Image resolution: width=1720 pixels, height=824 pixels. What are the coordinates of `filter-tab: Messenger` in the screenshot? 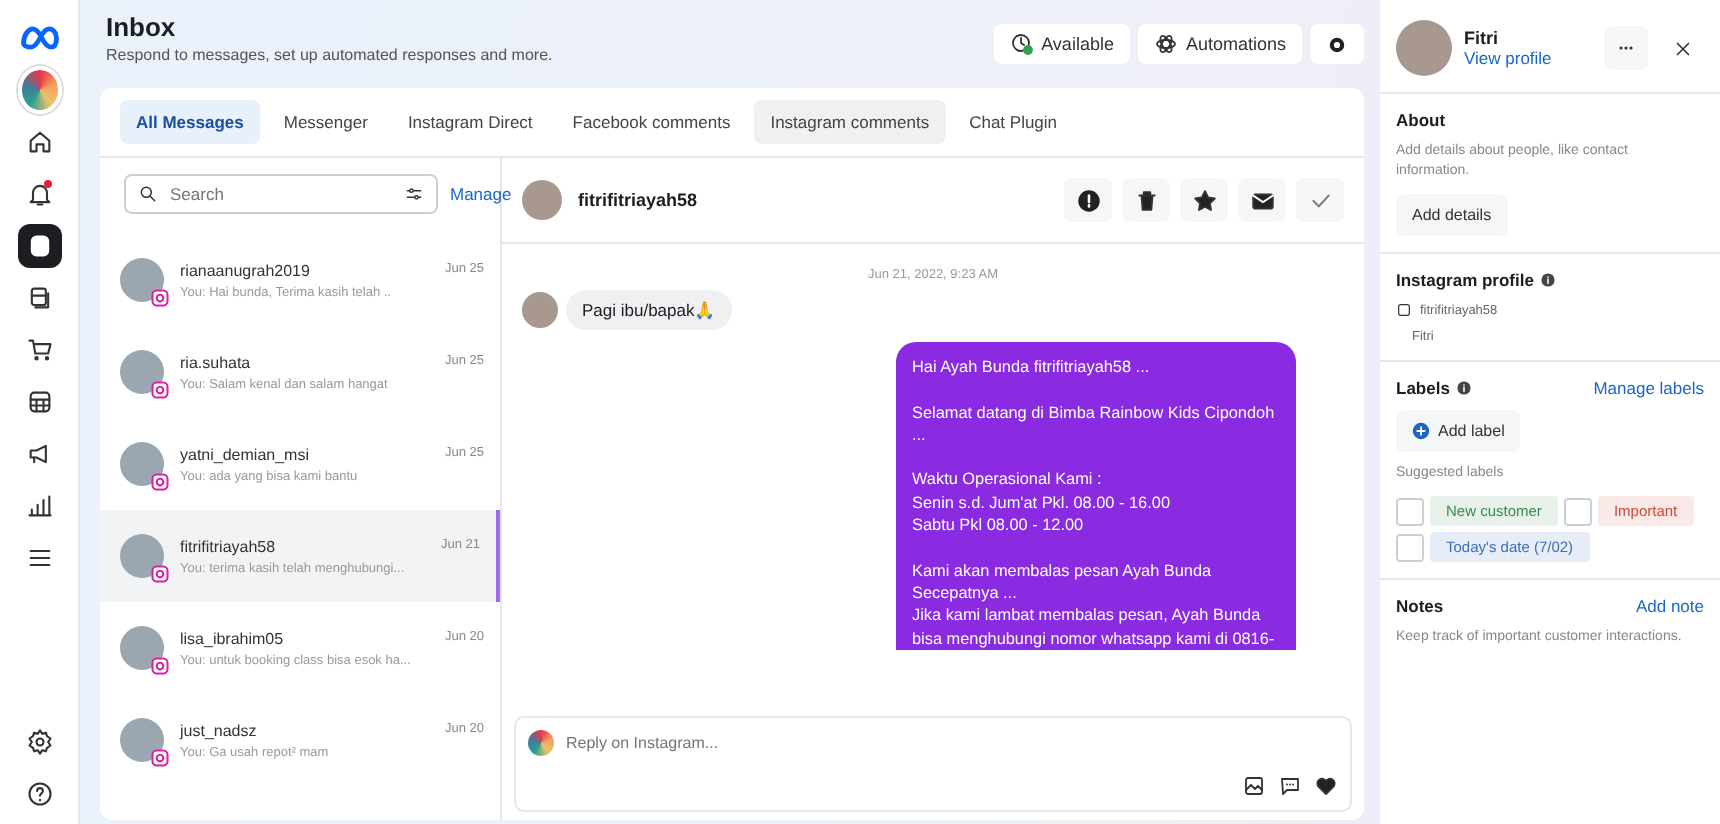 It's located at (325, 122).